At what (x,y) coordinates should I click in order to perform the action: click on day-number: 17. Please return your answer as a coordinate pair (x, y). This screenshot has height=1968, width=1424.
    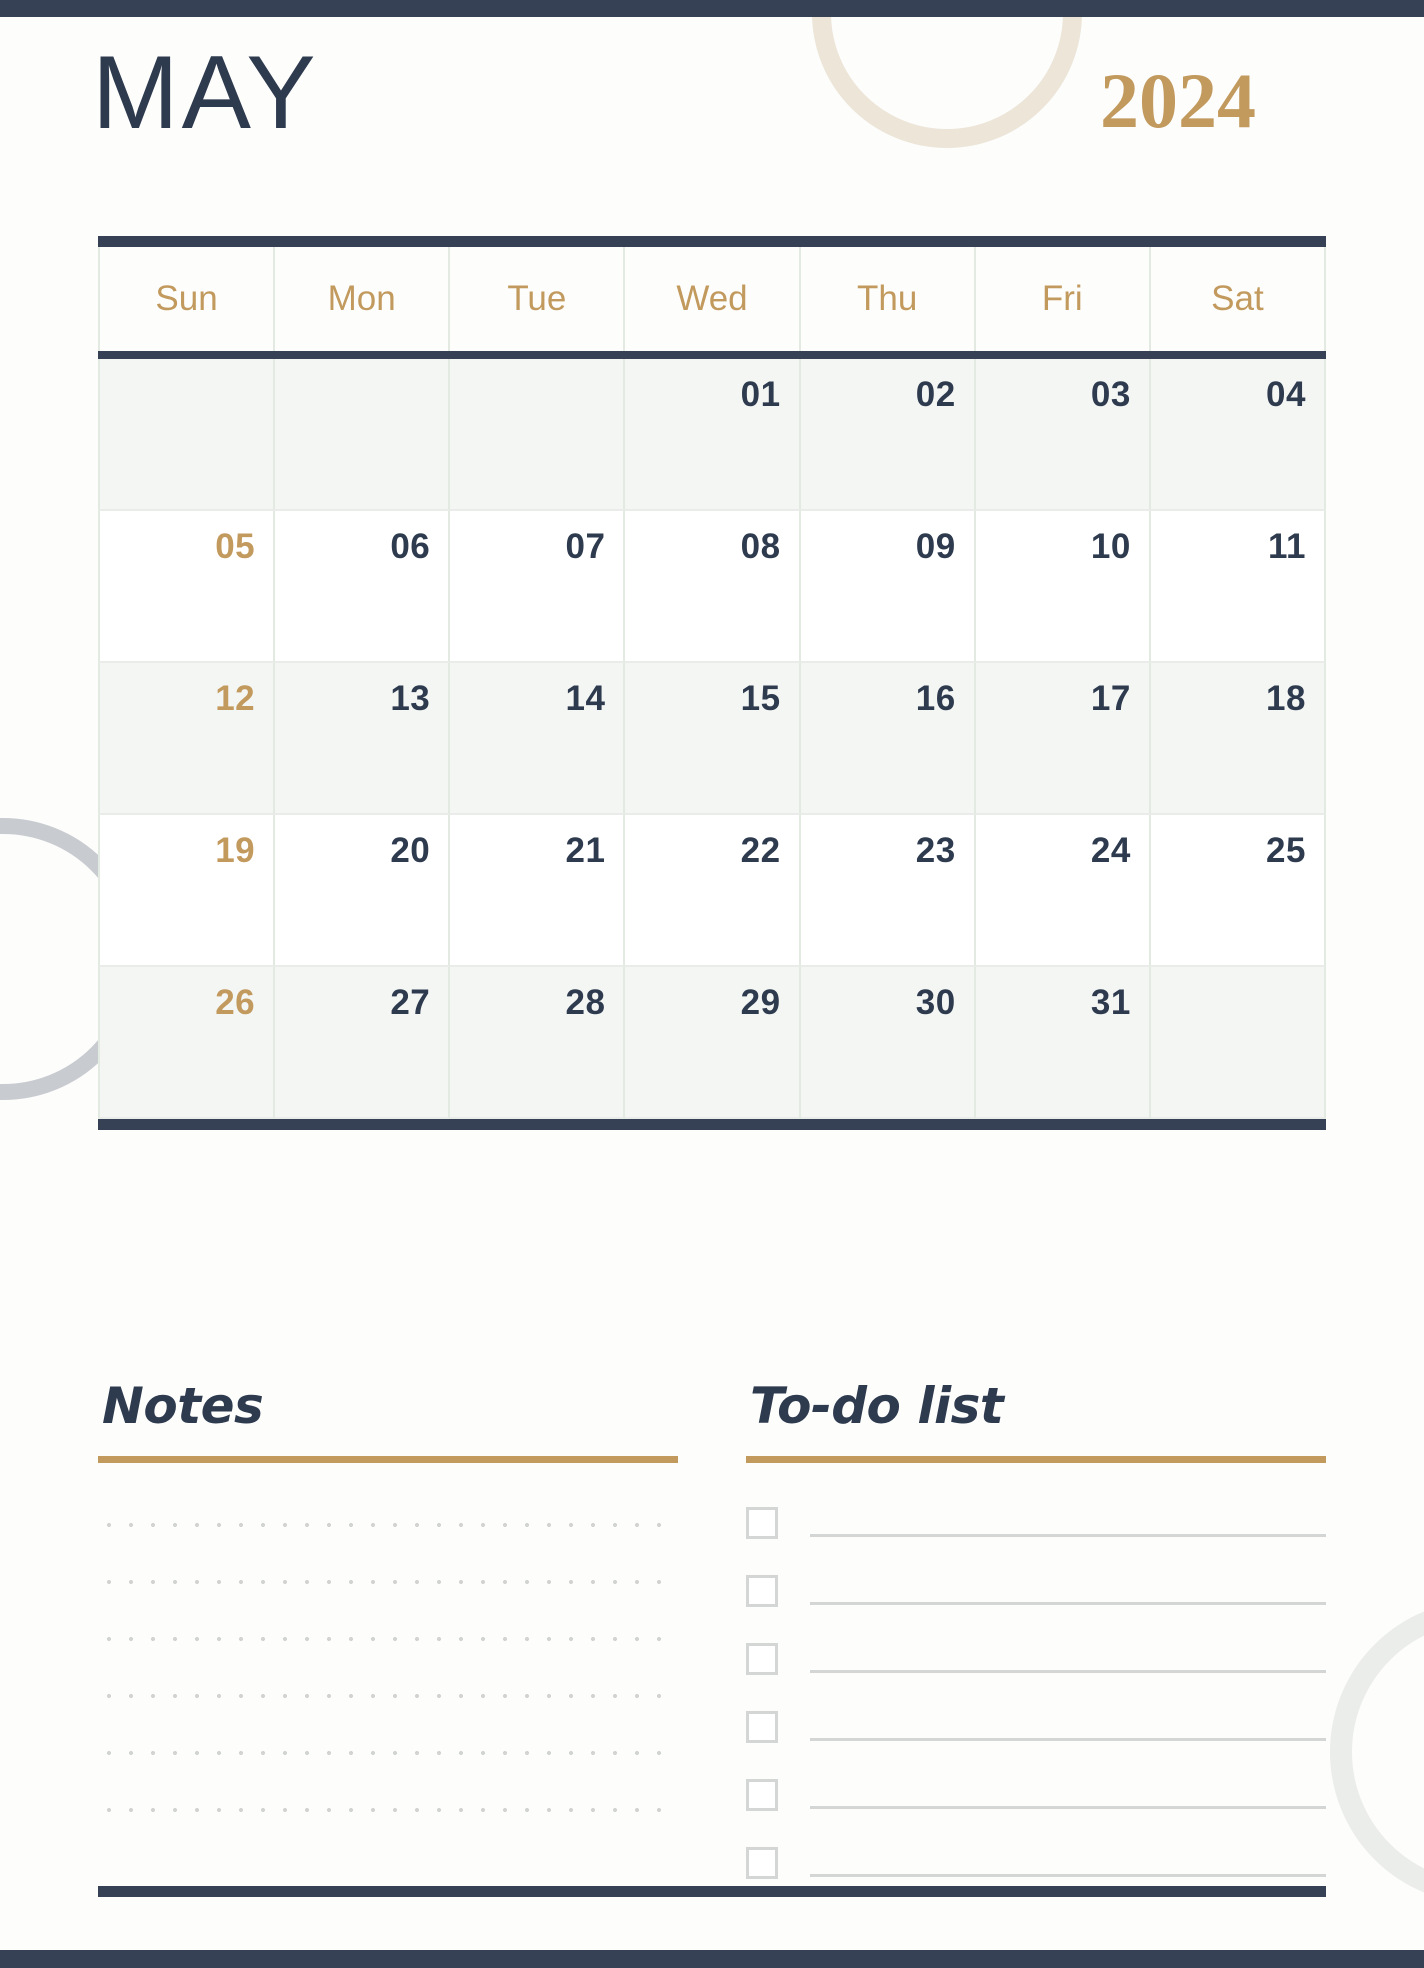
    Looking at the image, I should click on (1110, 698).